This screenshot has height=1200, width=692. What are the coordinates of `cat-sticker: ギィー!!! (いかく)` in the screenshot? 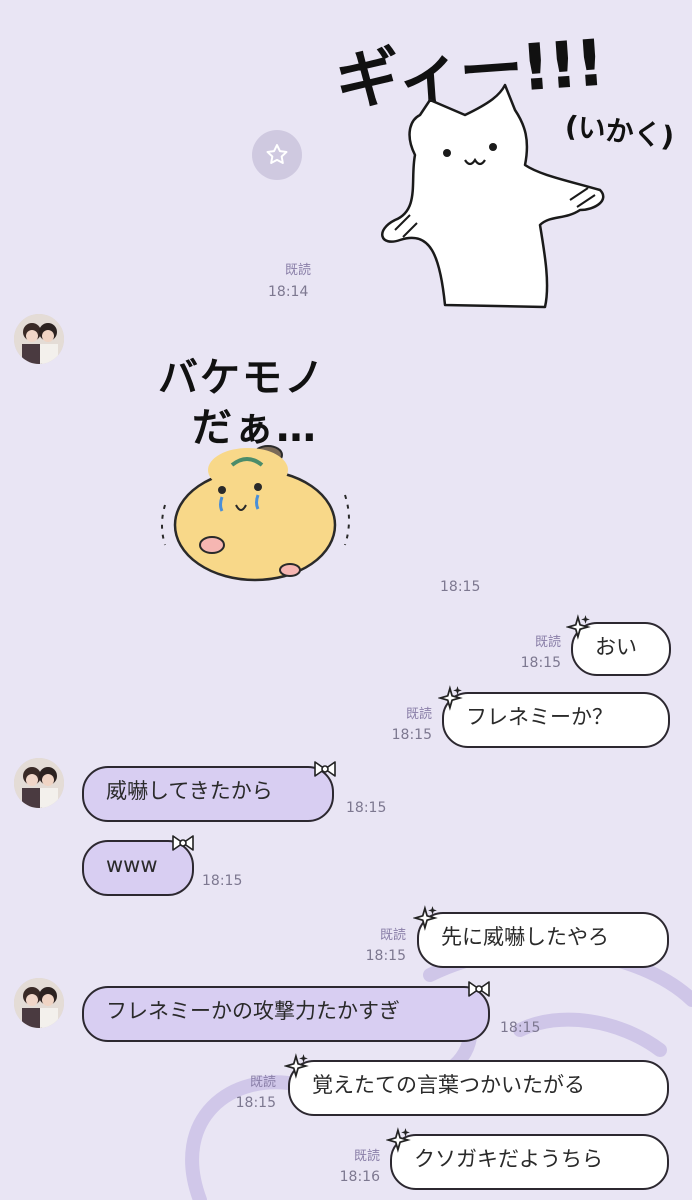 It's located at (500, 162).